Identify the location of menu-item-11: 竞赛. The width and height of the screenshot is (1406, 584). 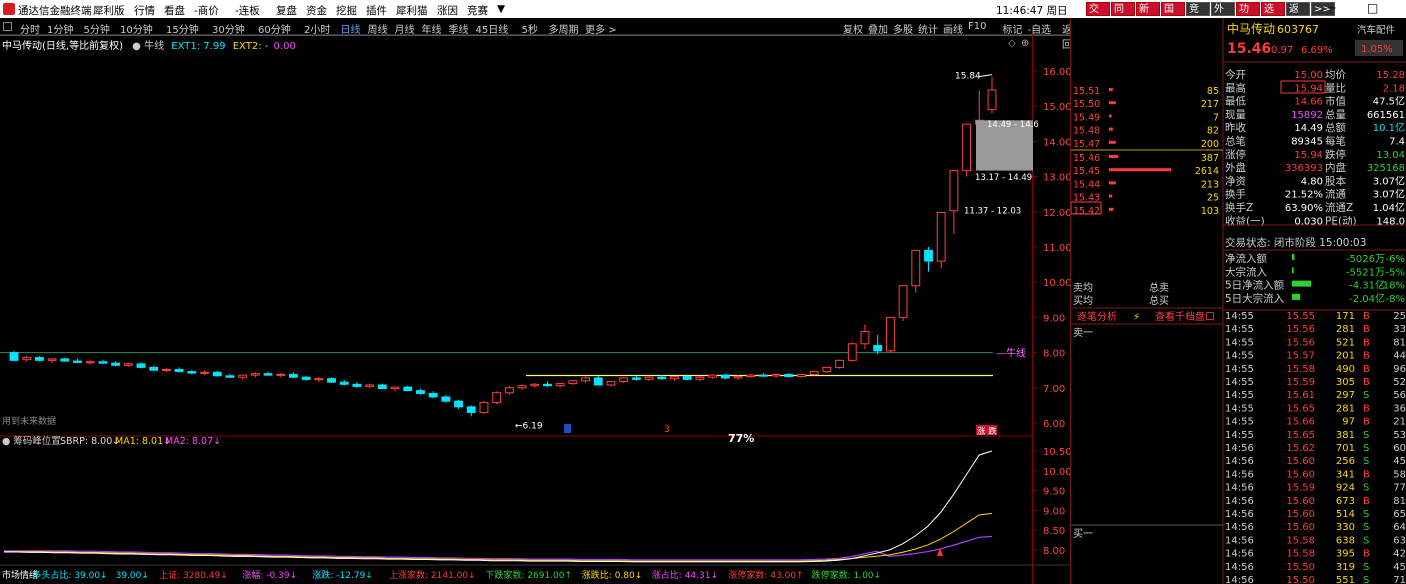
(477, 10).